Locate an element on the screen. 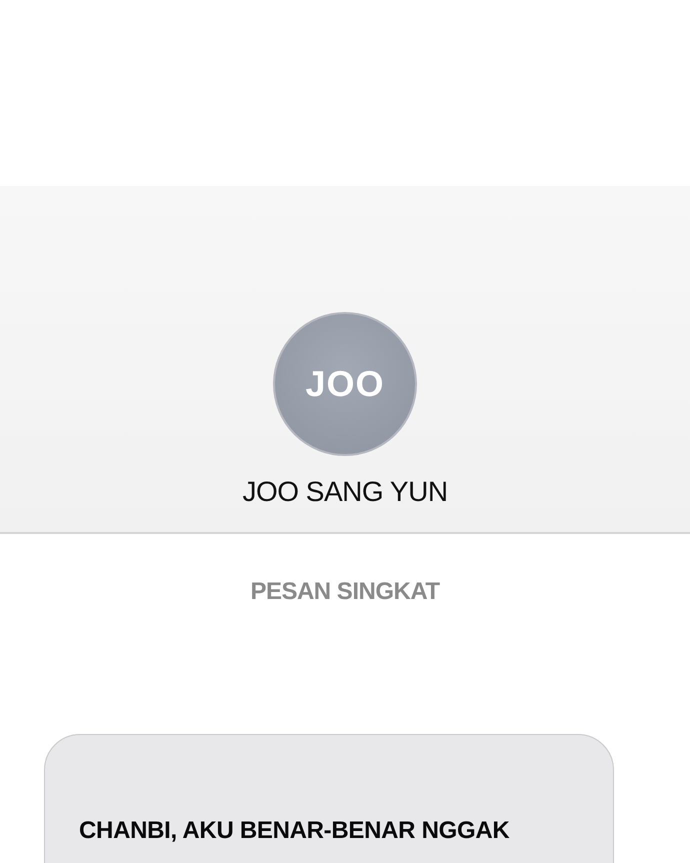 The width and height of the screenshot is (690, 863). message-text: CHANBI, AKU BENAR-BENAR NGGAK is located at coordinates (294, 831).